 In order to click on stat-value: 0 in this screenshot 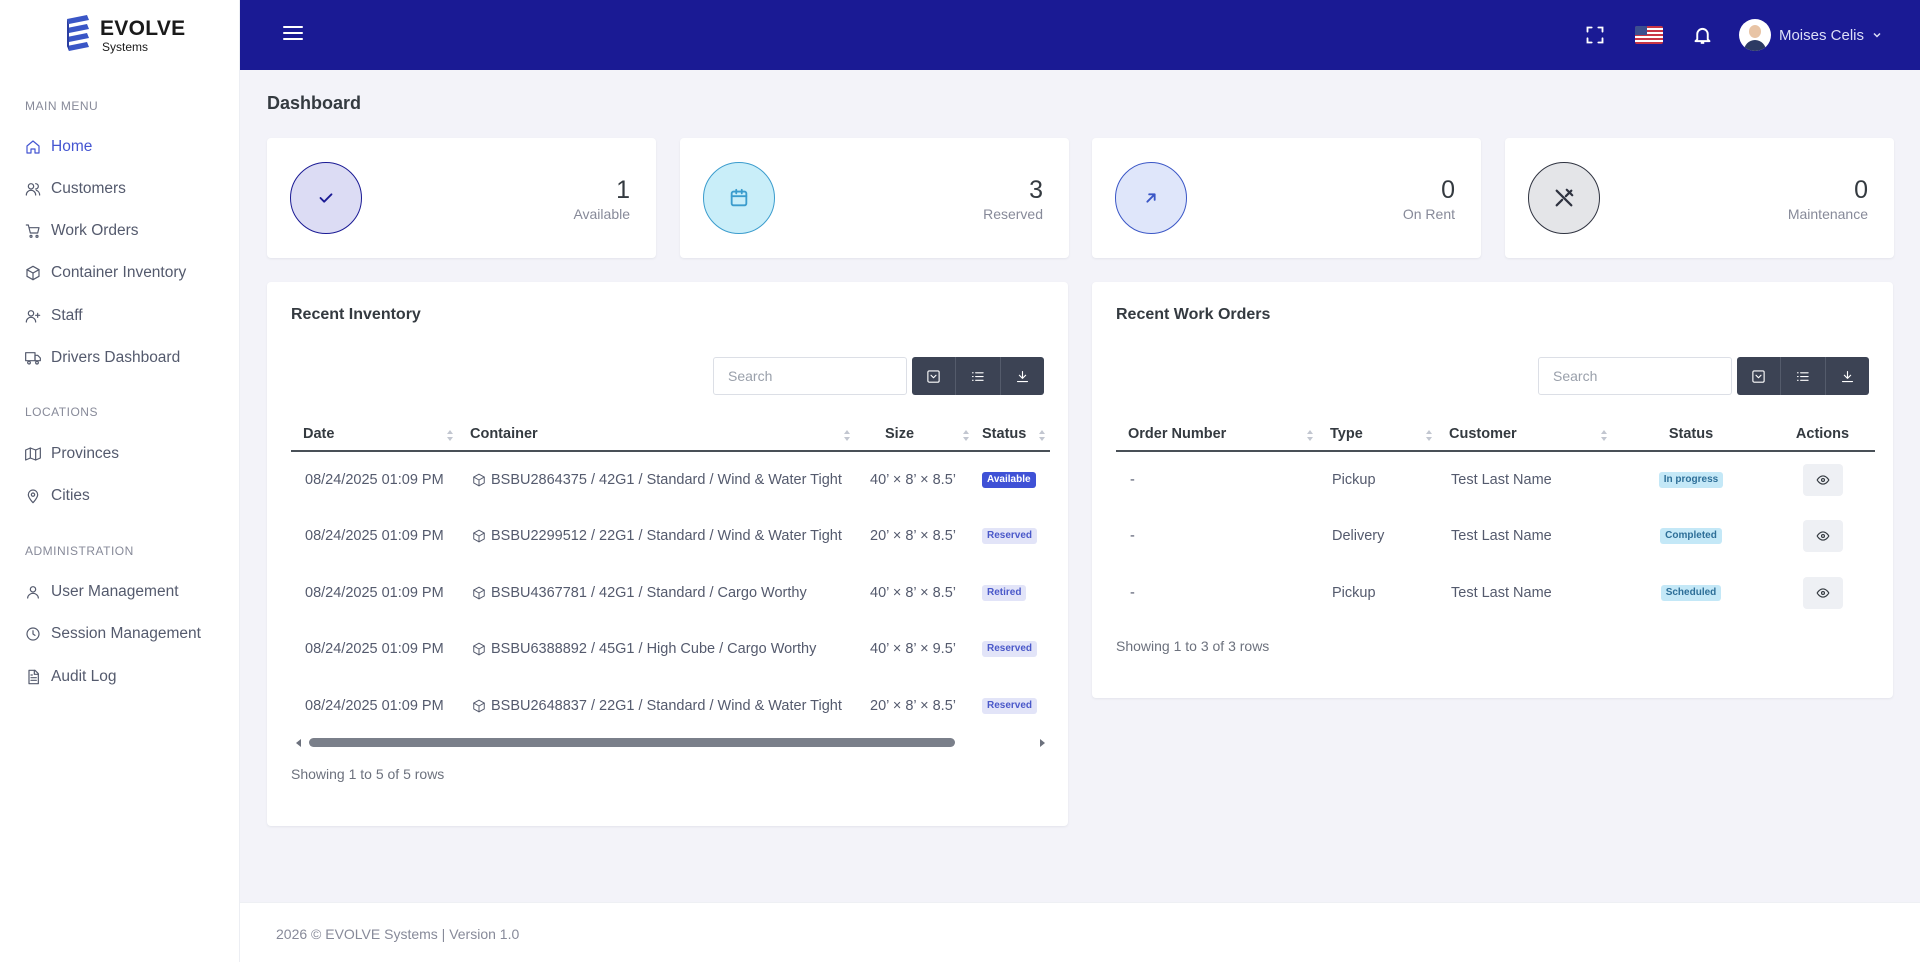, I will do `click(1861, 190)`.